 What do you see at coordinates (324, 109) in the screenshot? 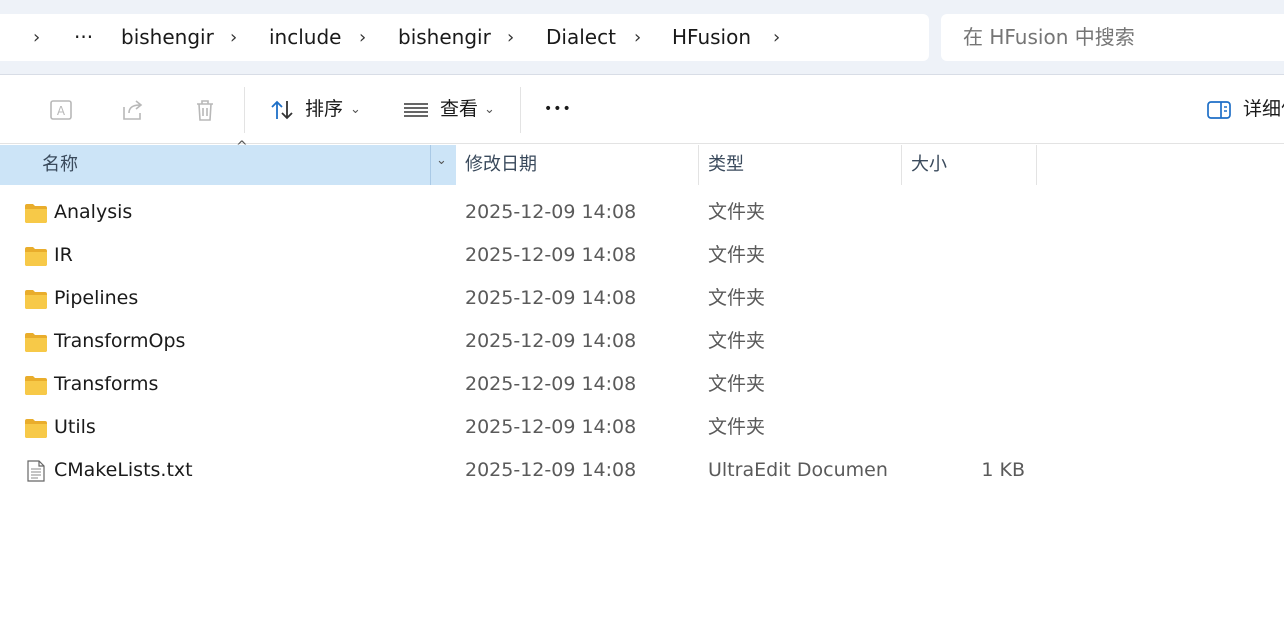
I see `sort-label: 排序` at bounding box center [324, 109].